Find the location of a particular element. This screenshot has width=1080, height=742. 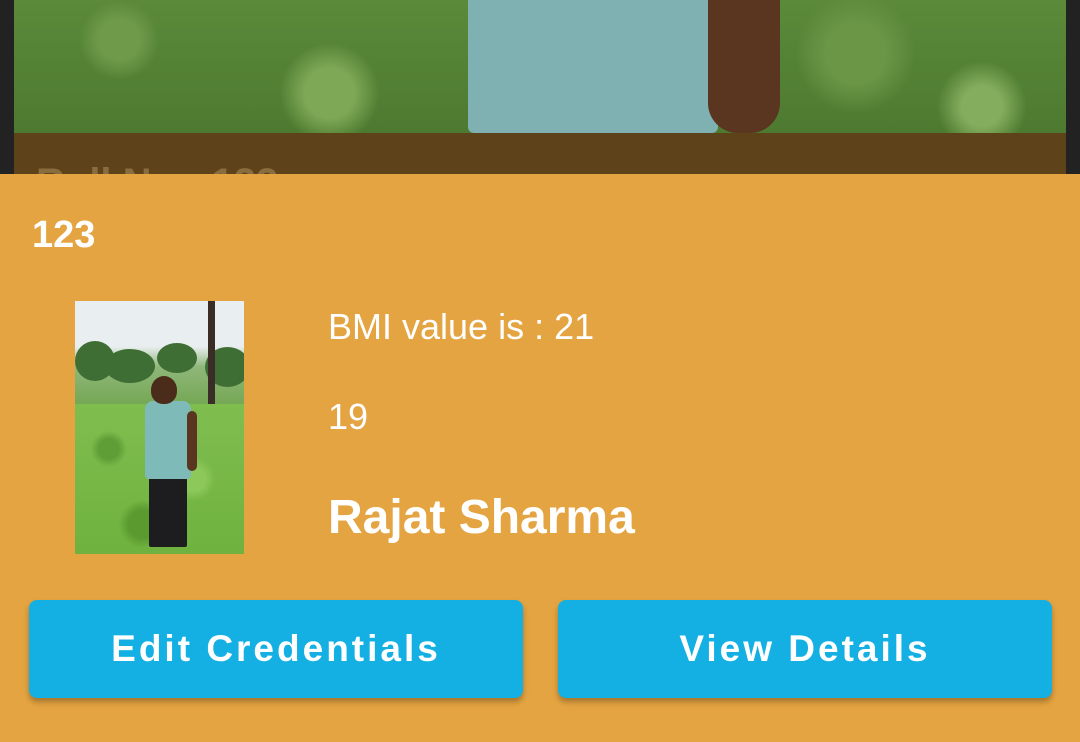

photo-person-arm is located at coordinates (192, 441).